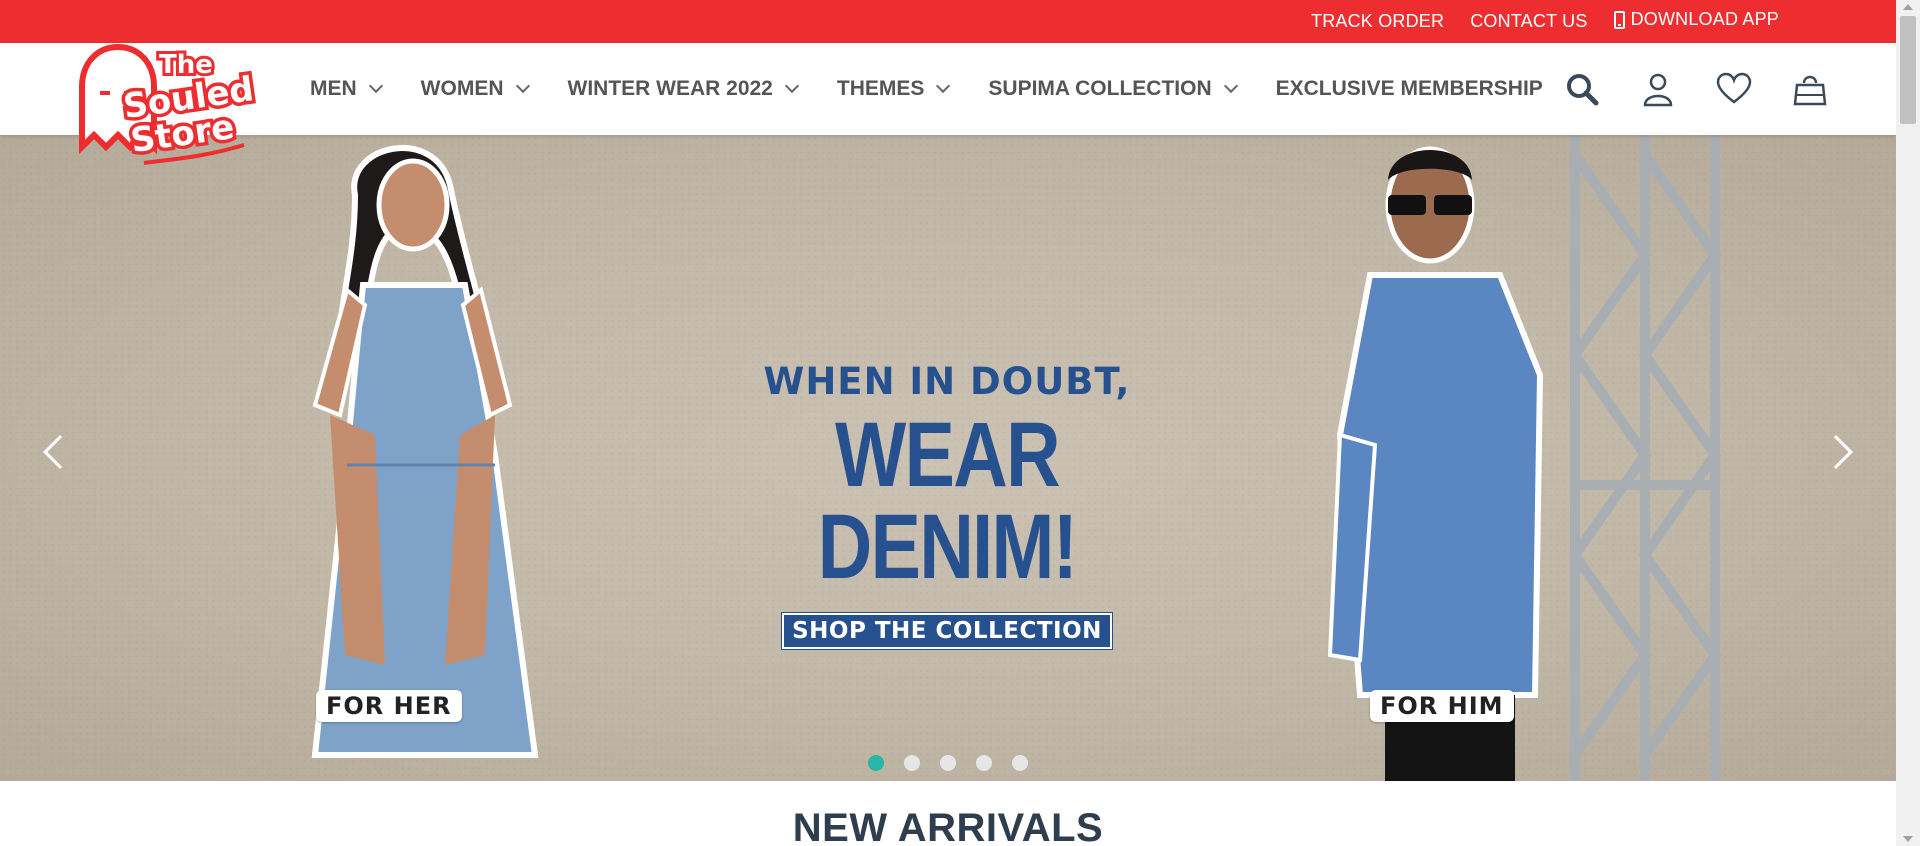 Image resolution: width=1920 pixels, height=846 pixels. I want to click on heart-icon, so click(1734, 89).